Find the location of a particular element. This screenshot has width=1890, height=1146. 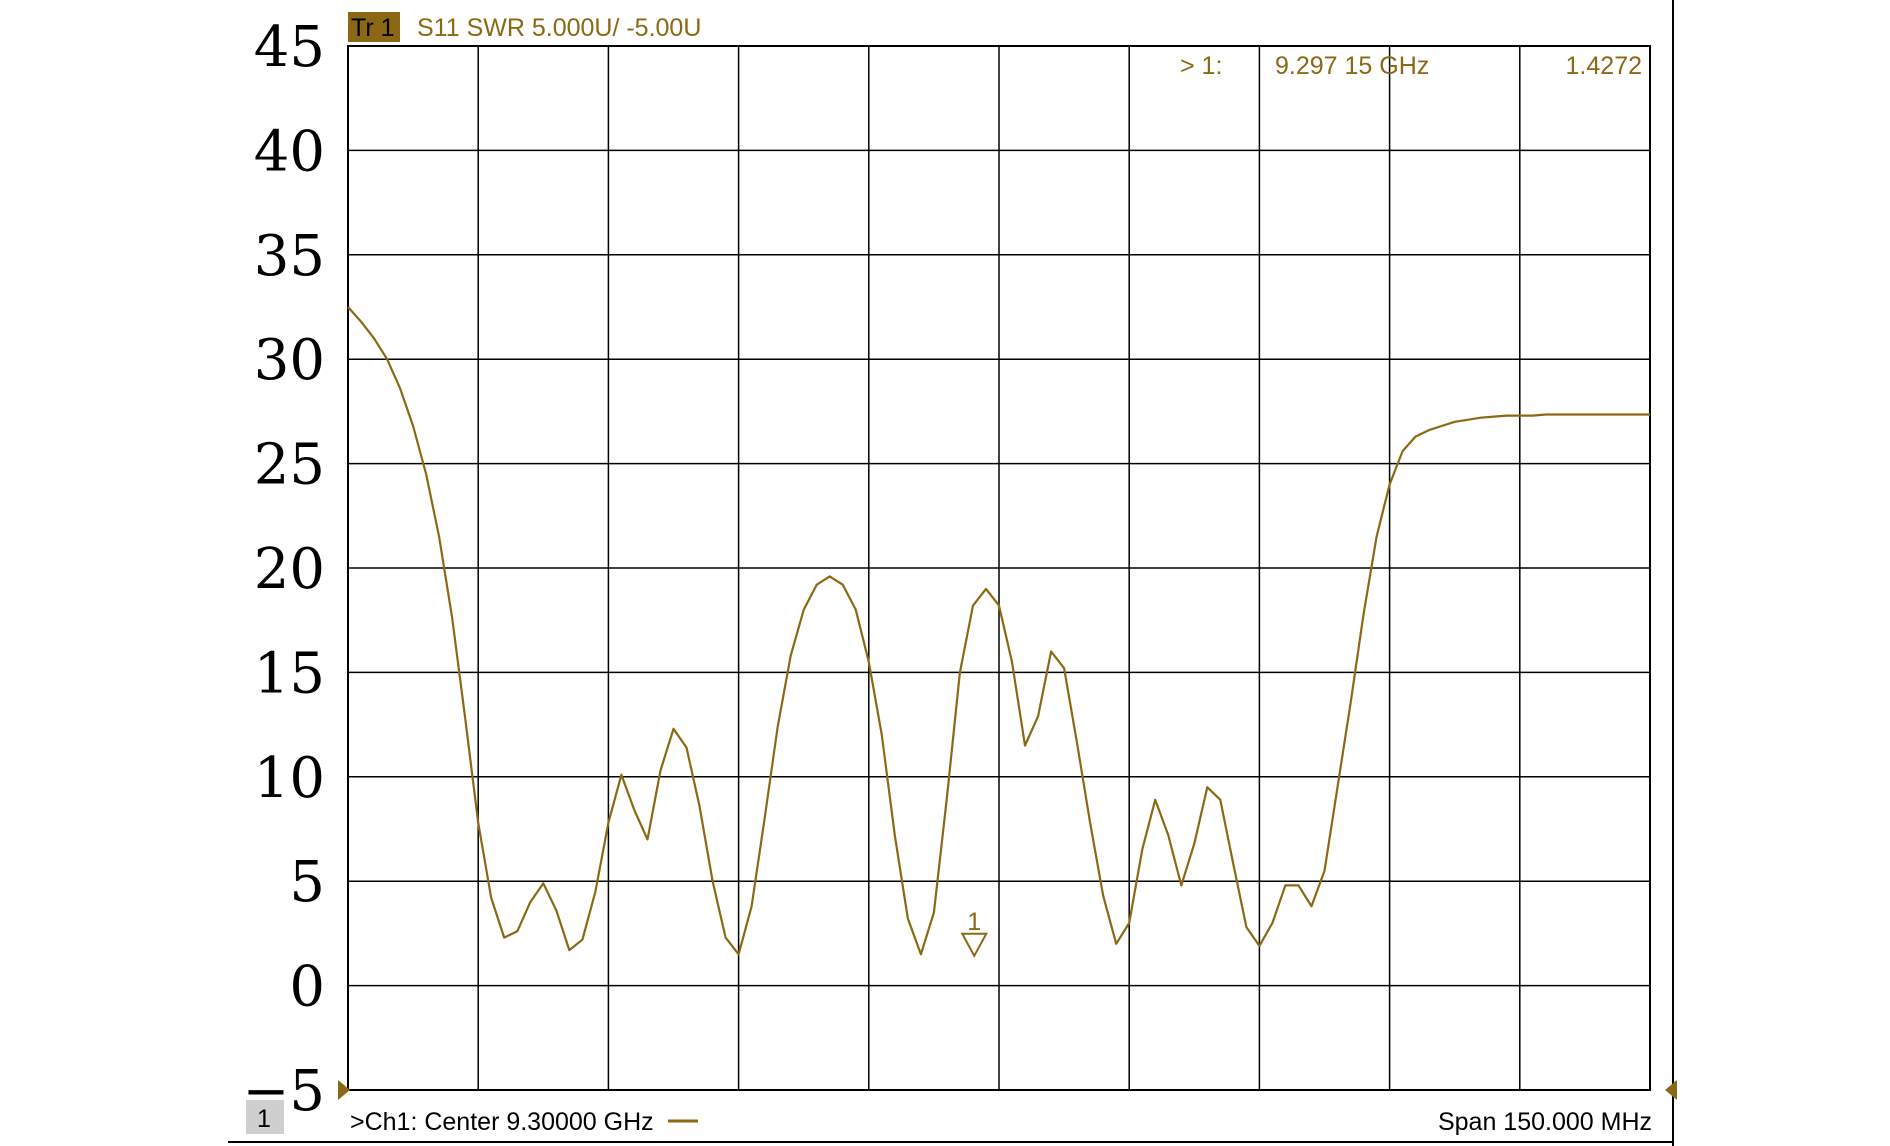

y-tick-label: 25 is located at coordinates (289, 465).